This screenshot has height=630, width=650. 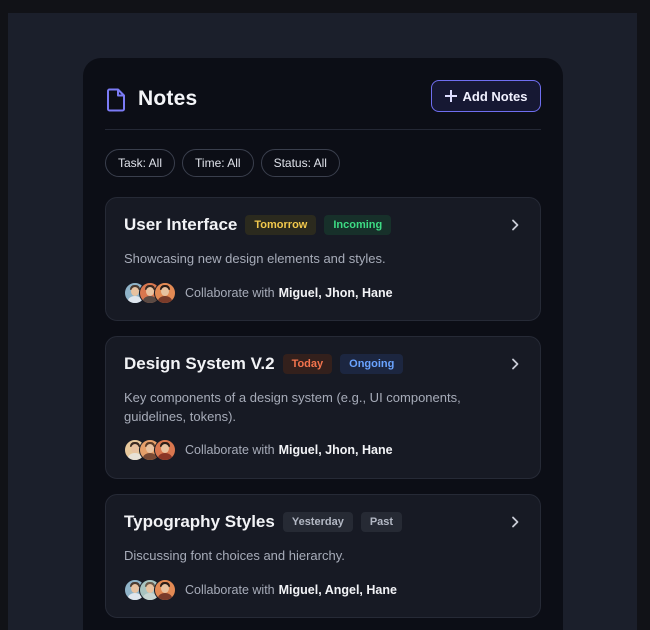 I want to click on collaborators-row: Collaborate with Miguel, Angel, Hane, so click(x=260, y=590).